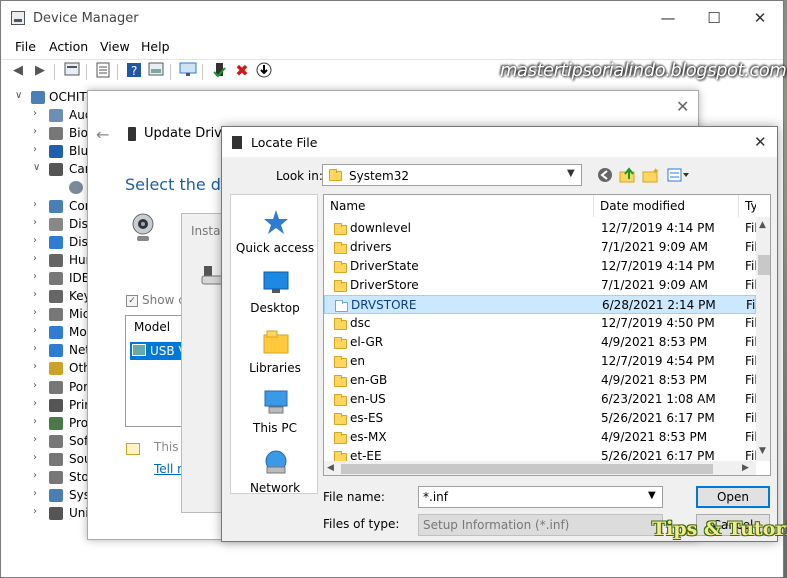 The width and height of the screenshot is (787, 578). What do you see at coordinates (46, 98) in the screenshot?
I see `tree-root: ∨ OCHIT` at bounding box center [46, 98].